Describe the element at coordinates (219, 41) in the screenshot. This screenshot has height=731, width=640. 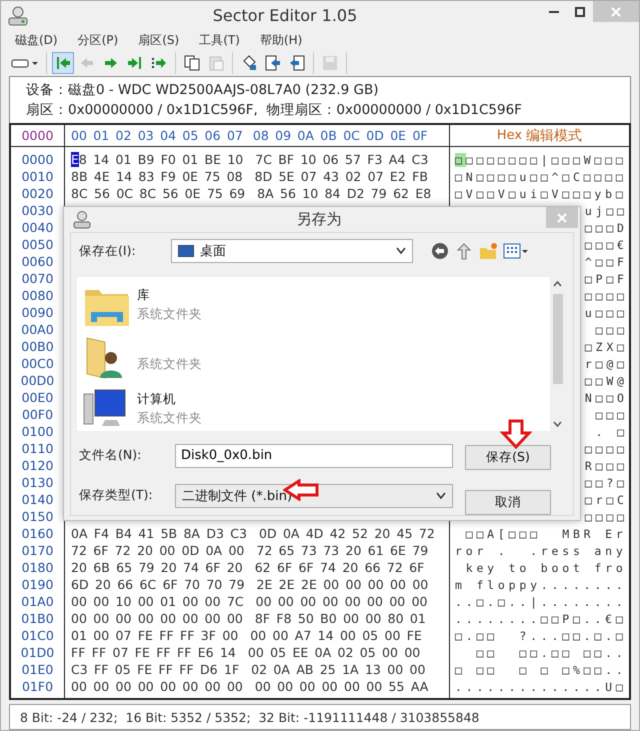
I see `menu-item: 工具(T)` at that location.